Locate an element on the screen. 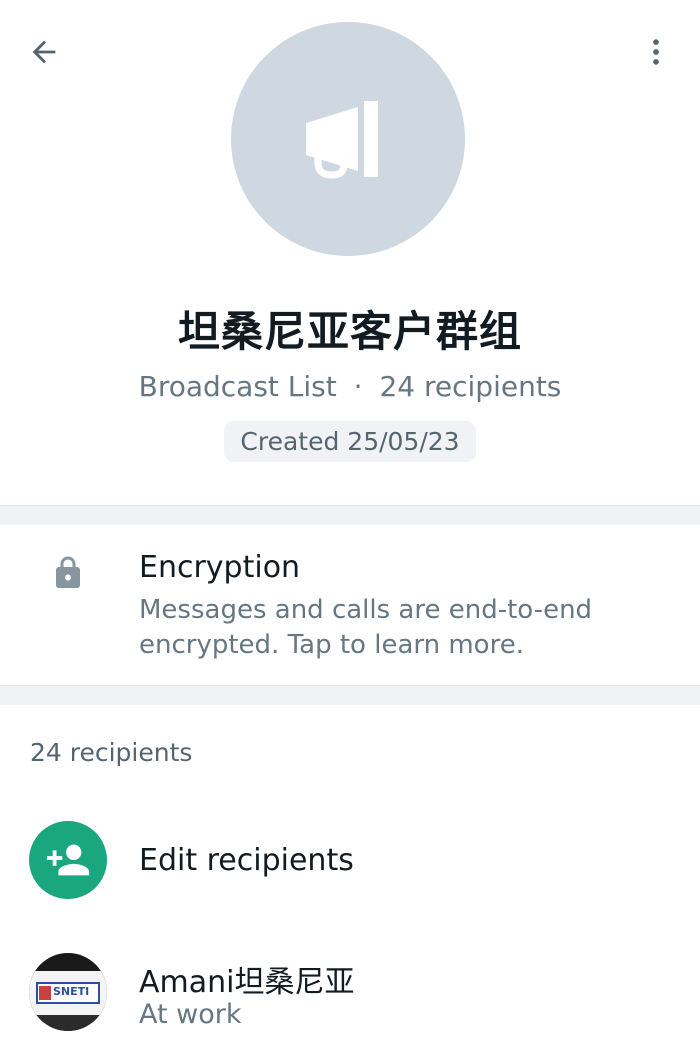  contact-name: Amani坦桑尼亚 is located at coordinates (247, 982).